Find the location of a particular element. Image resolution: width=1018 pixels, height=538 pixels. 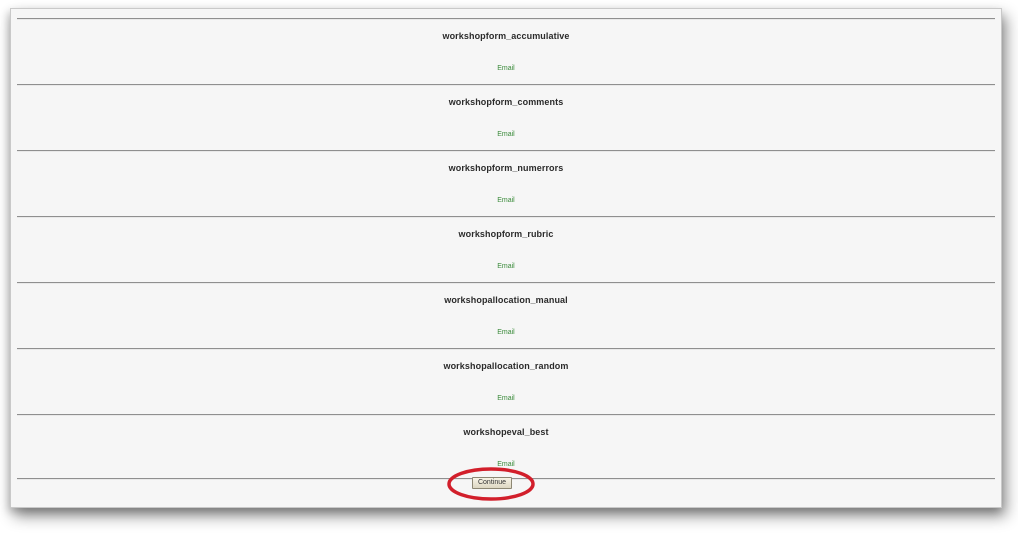

plugin-name: workshopform_rubric is located at coordinates (506, 234).